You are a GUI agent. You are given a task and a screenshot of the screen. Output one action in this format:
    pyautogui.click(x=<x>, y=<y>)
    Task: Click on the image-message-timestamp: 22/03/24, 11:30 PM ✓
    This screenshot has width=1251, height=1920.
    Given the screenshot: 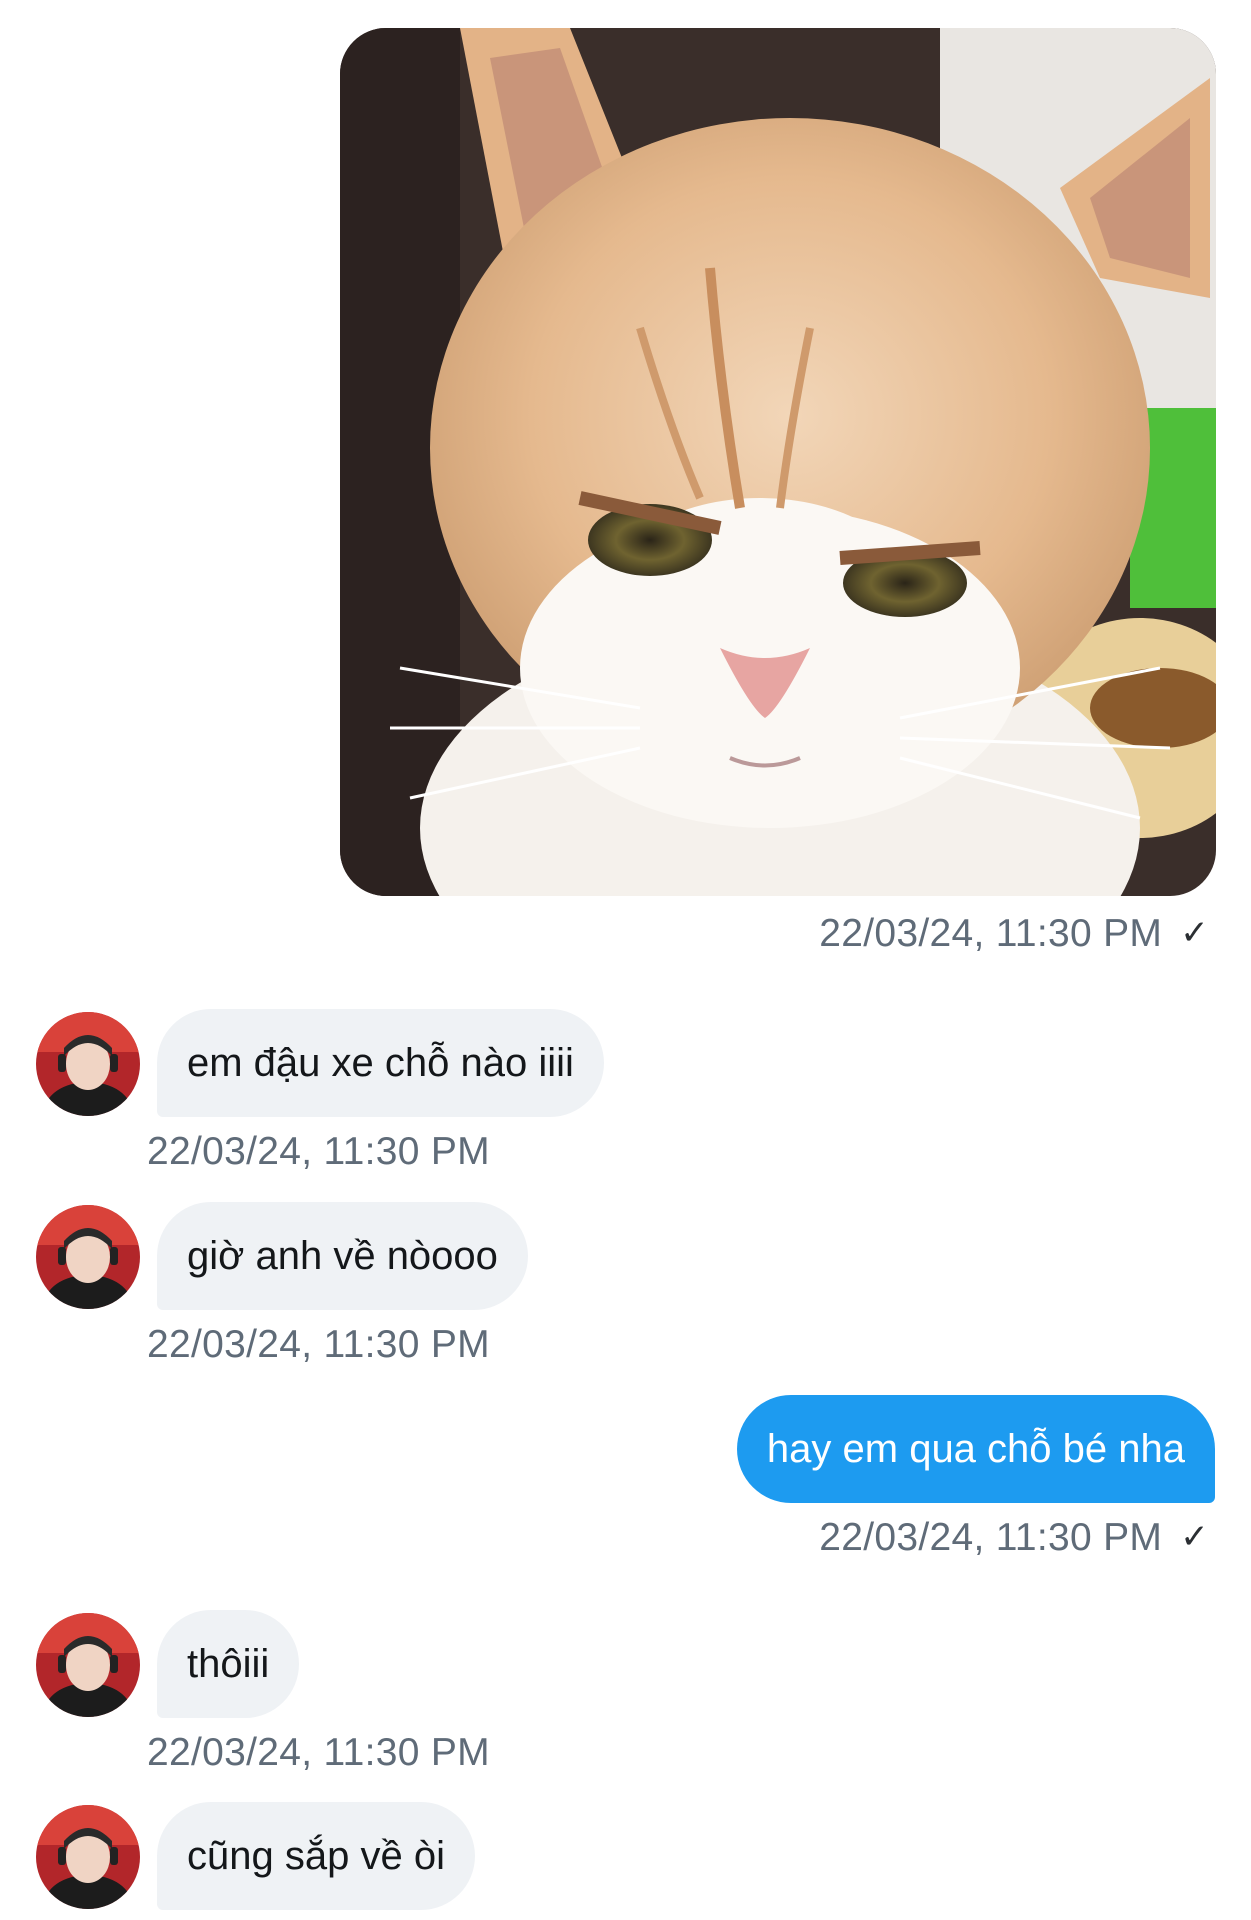 What is the action you would take?
    pyautogui.click(x=1014, y=934)
    